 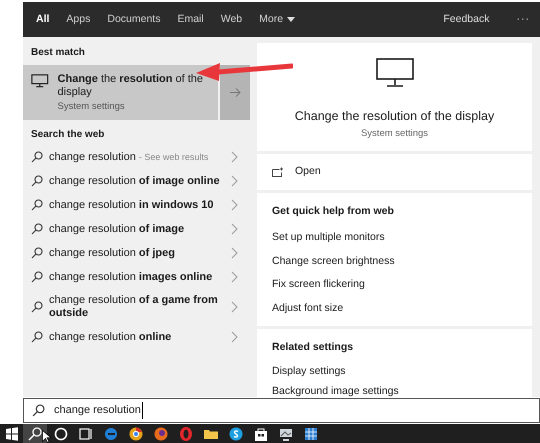 I want to click on cortana-circle-icon, so click(x=61, y=434).